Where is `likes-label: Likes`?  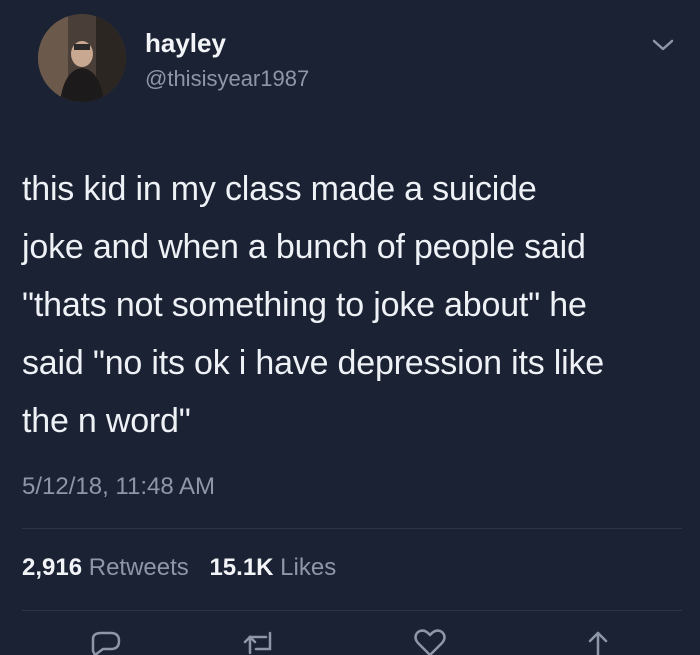
likes-label: Likes is located at coordinates (308, 567).